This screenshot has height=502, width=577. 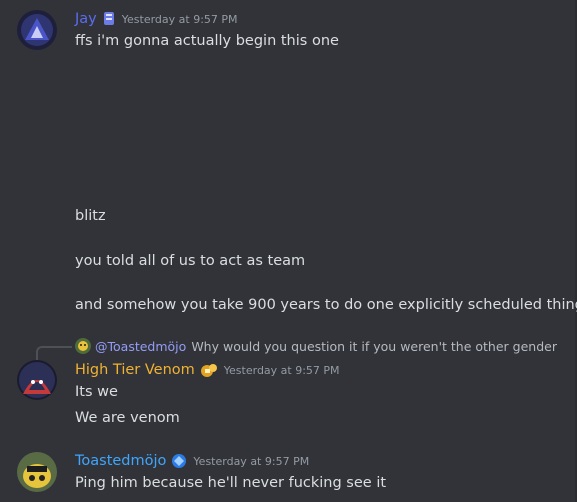 I want to click on reply-spine, so click(x=54, y=353).